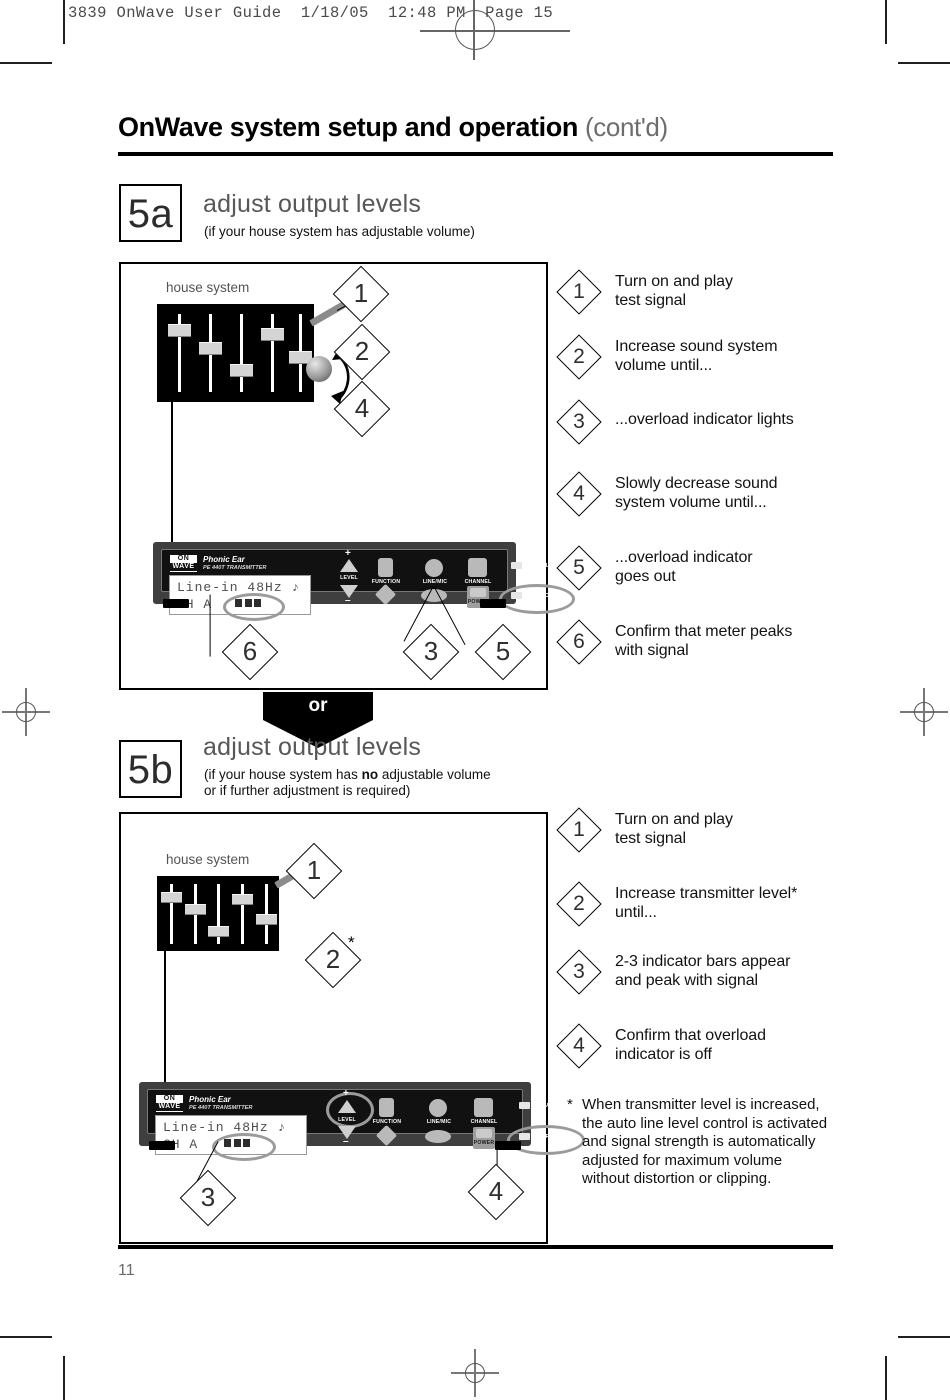 This screenshot has height=1400, width=950. What do you see at coordinates (26, 712) in the screenshot?
I see `registration-mark-left` at bounding box center [26, 712].